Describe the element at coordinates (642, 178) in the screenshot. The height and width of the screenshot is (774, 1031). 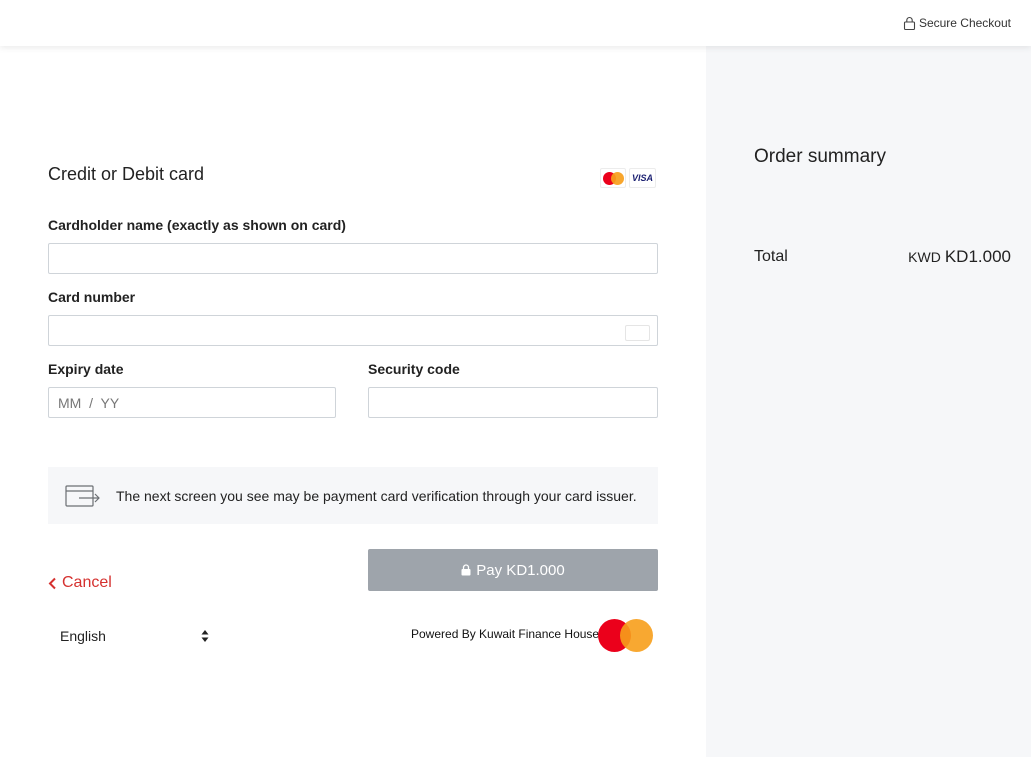
I see `visa-logo: VISA` at that location.